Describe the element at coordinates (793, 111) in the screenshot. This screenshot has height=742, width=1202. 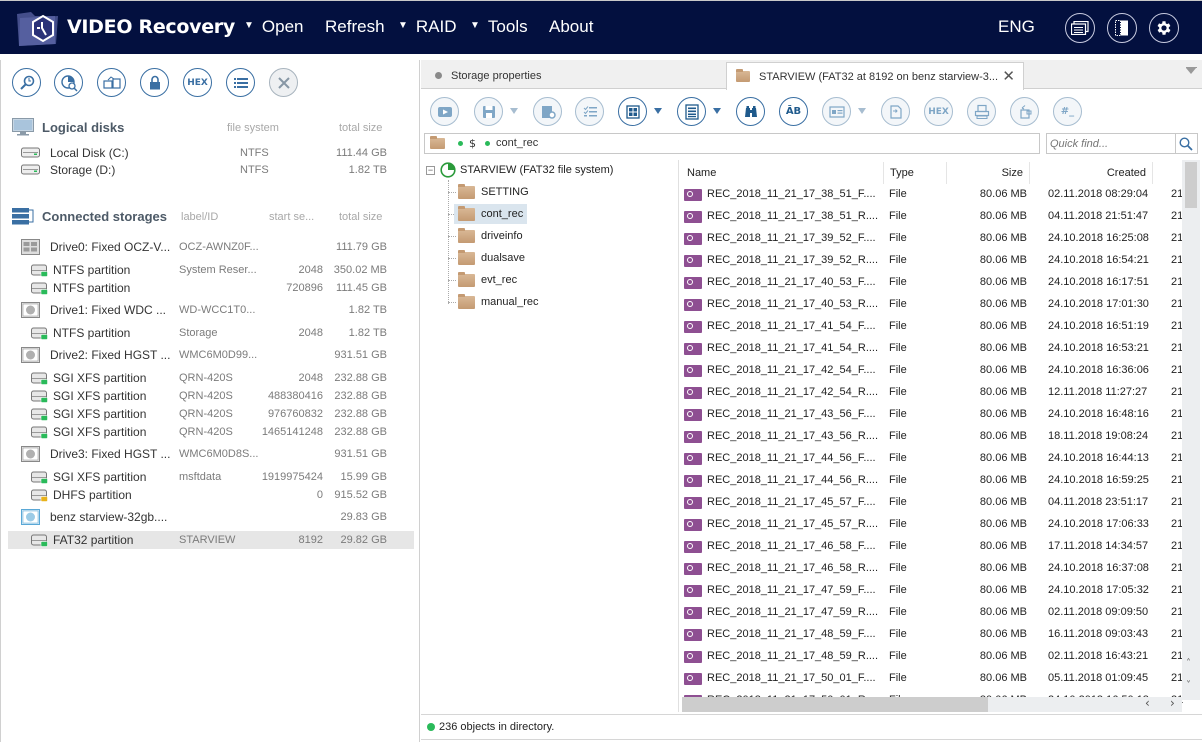
I see `encoding-button: ĀΒ` at that location.